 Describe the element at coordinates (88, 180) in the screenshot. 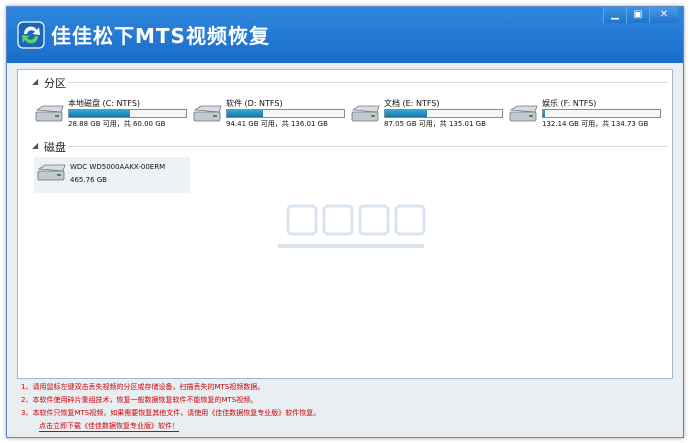

I see `disk-size: 465.76 GB` at that location.